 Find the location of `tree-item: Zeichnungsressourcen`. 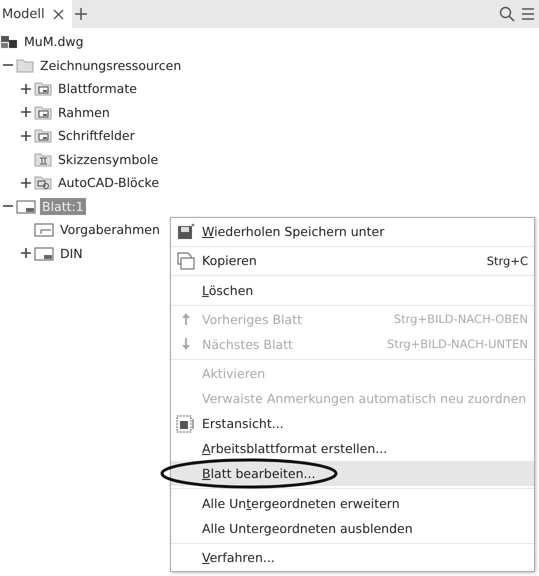

tree-item: Zeichnungsressourcen is located at coordinates (111, 65).